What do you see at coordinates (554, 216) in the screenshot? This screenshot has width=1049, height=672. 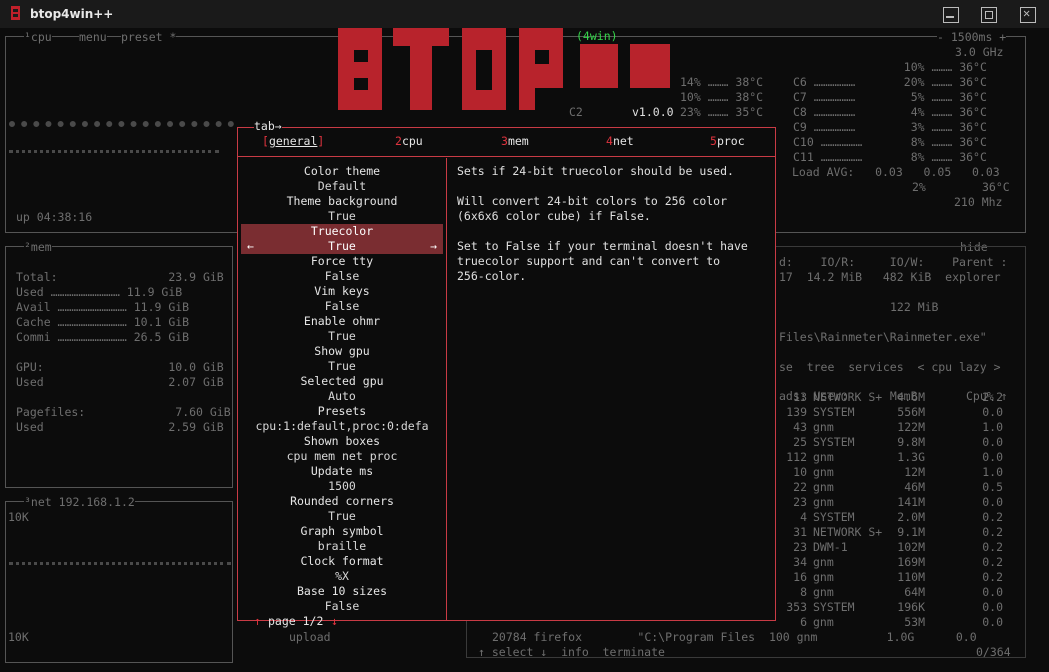 I see `description-line: (6x6x6 color cube) if False.` at bounding box center [554, 216].